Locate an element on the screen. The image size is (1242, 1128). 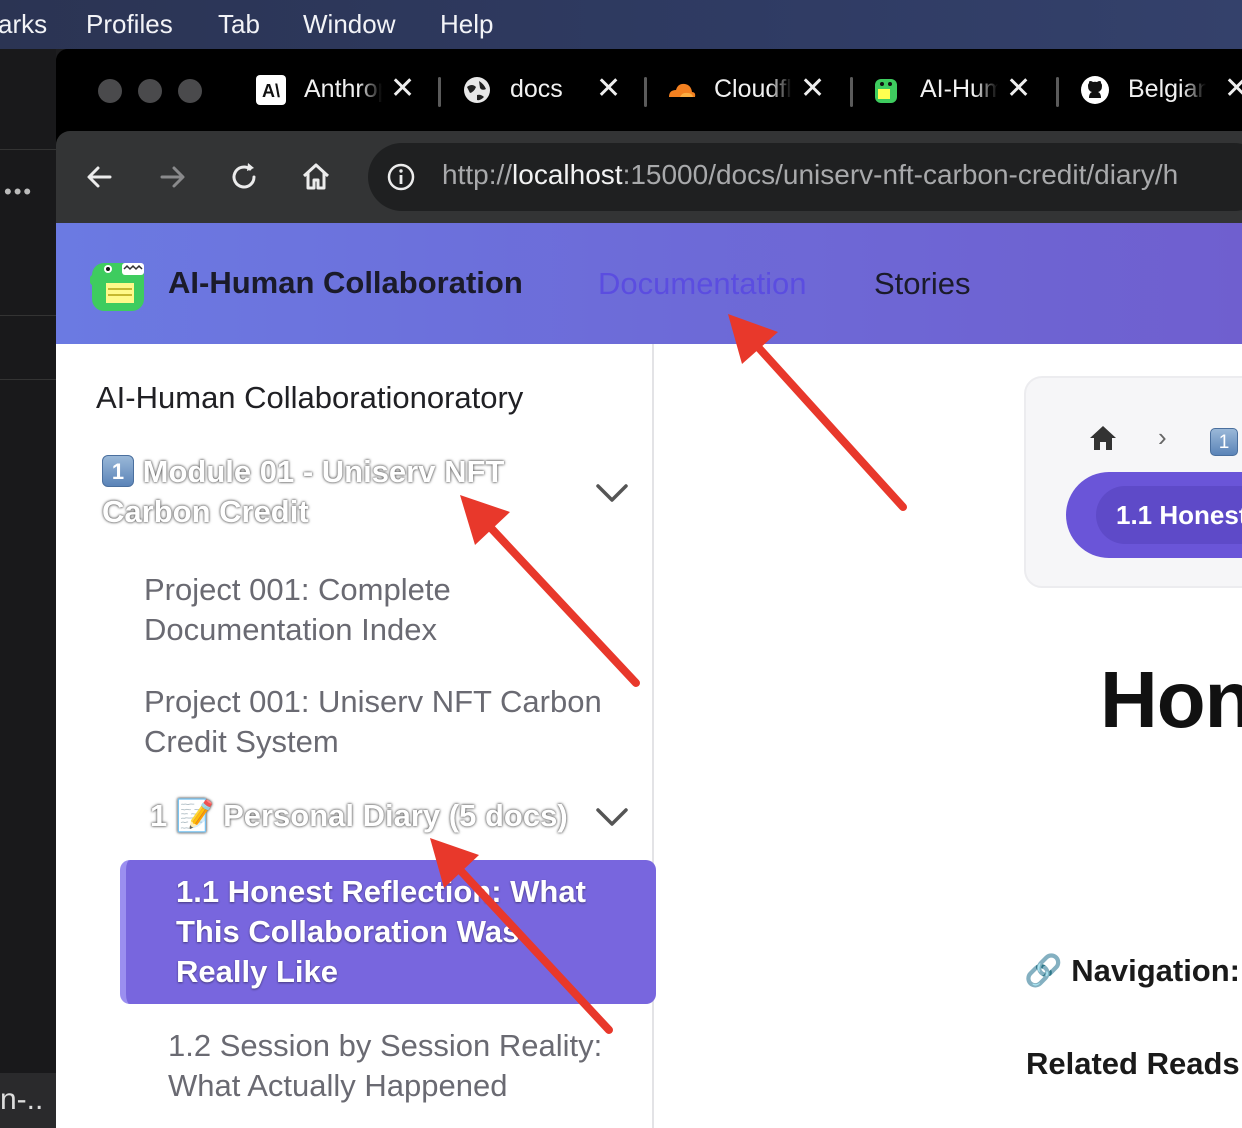
reload-icon is located at coordinates (244, 177).